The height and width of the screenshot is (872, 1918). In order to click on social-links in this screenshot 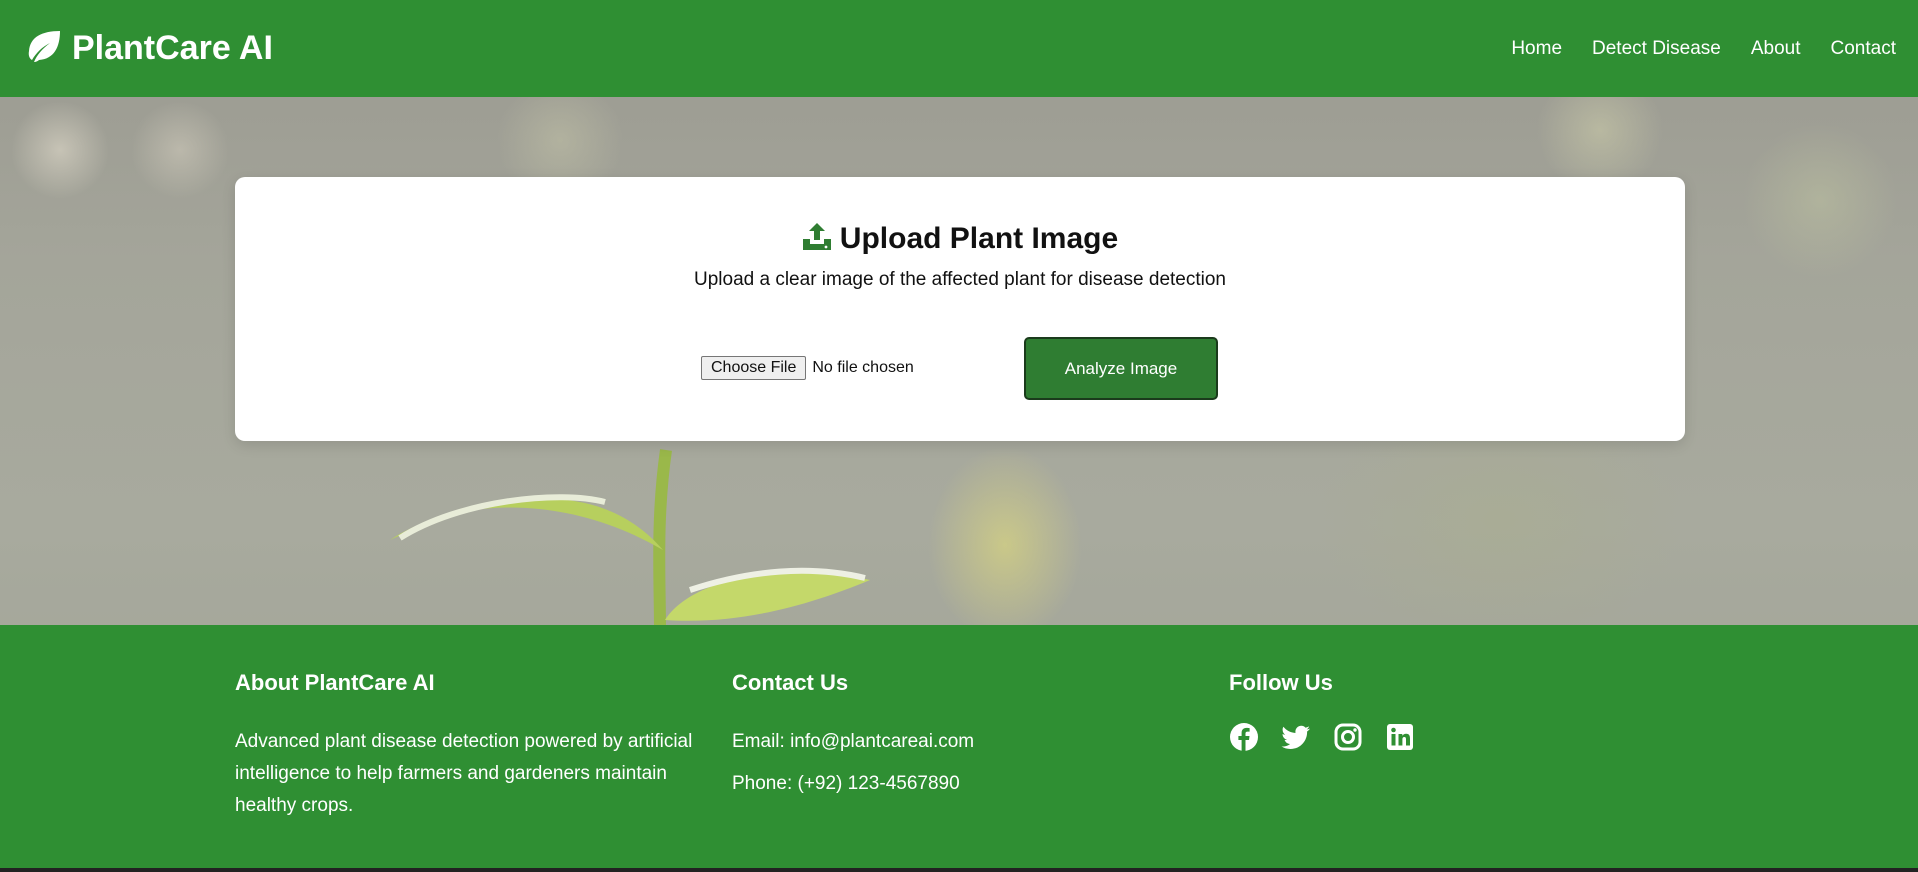, I will do `click(1429, 737)`.